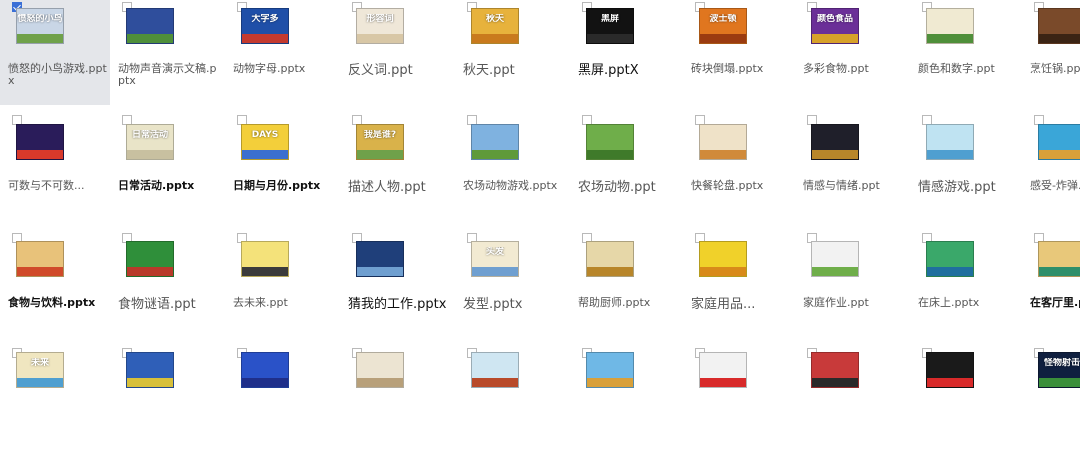  I want to click on file-name: 家庭作业.ppt, so click(853, 303).